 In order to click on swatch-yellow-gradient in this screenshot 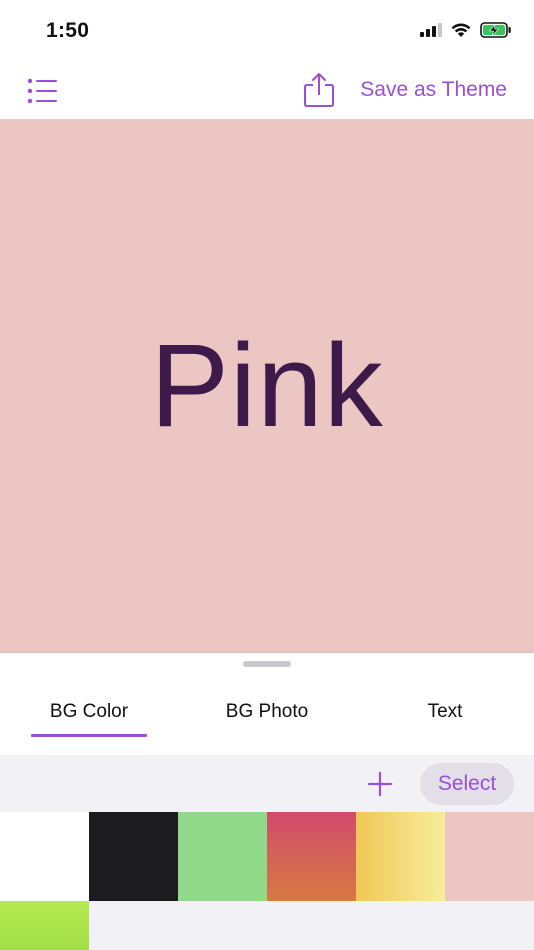, I will do `click(400, 856)`.